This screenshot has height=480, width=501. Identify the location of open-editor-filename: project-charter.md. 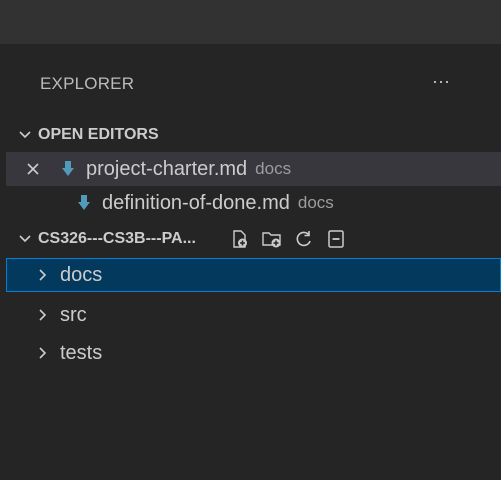
(167, 168).